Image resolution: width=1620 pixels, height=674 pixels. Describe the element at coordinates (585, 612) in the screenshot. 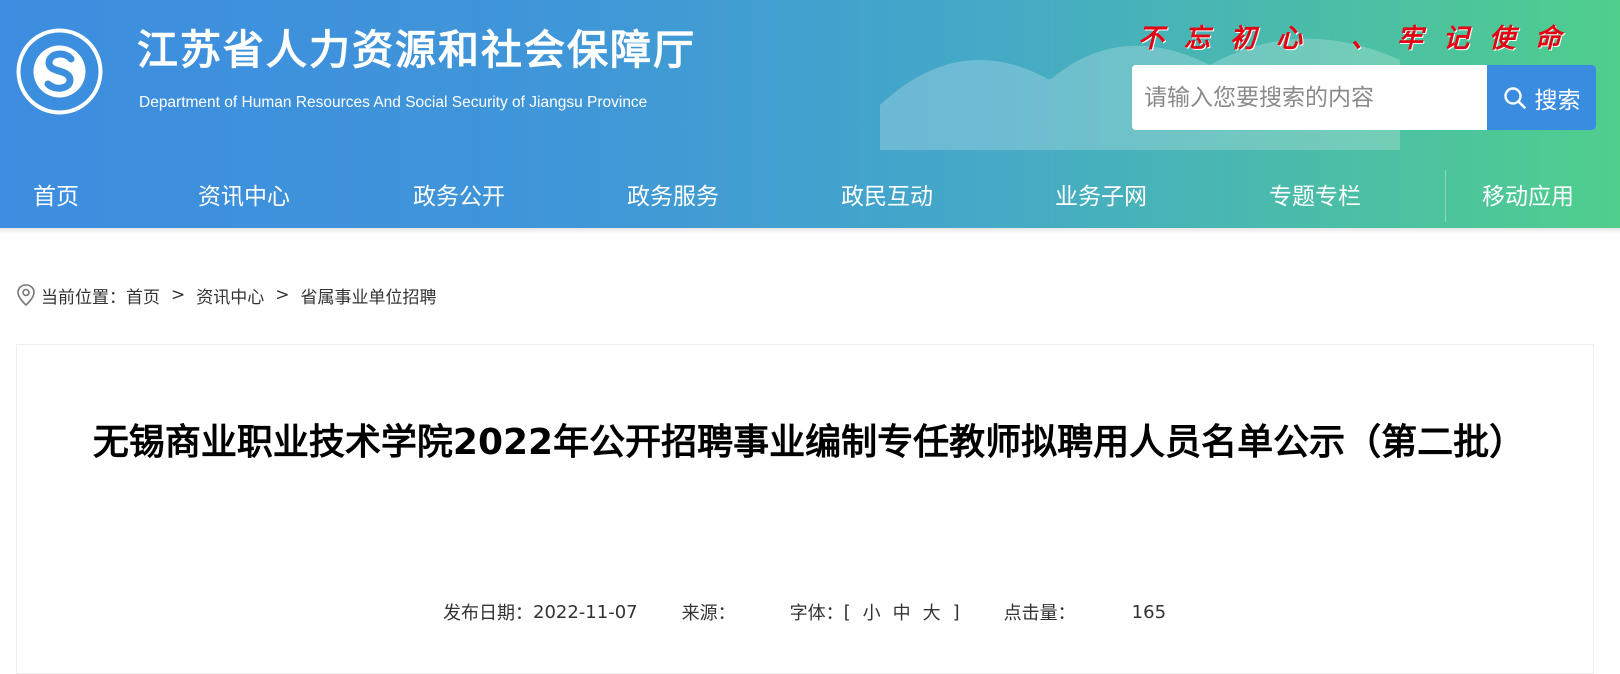

I see `publish-date-value: 2022-11-07` at that location.